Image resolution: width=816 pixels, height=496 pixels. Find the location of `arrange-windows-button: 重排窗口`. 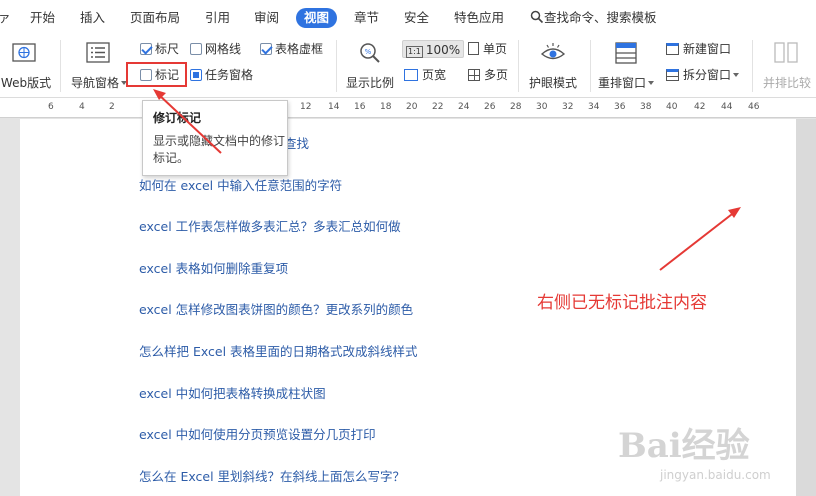

arrange-windows-button: 重排窗口 is located at coordinates (626, 67).